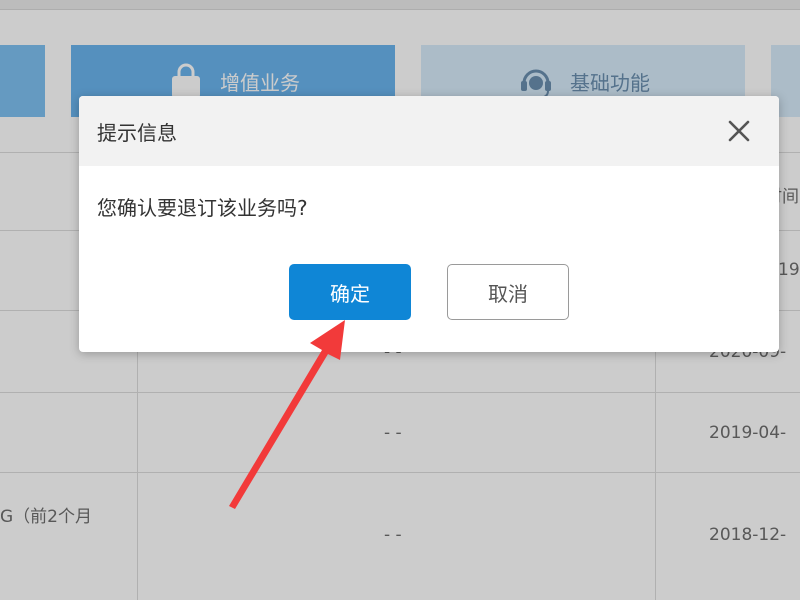  Describe the element at coordinates (508, 292) in the screenshot. I see `cancel-button: 取消` at that location.